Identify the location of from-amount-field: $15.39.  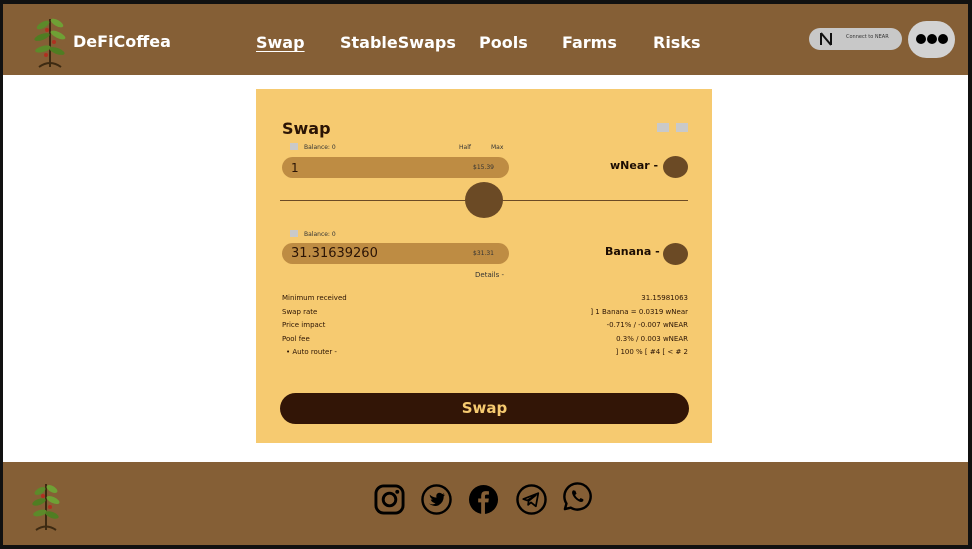
(395, 167).